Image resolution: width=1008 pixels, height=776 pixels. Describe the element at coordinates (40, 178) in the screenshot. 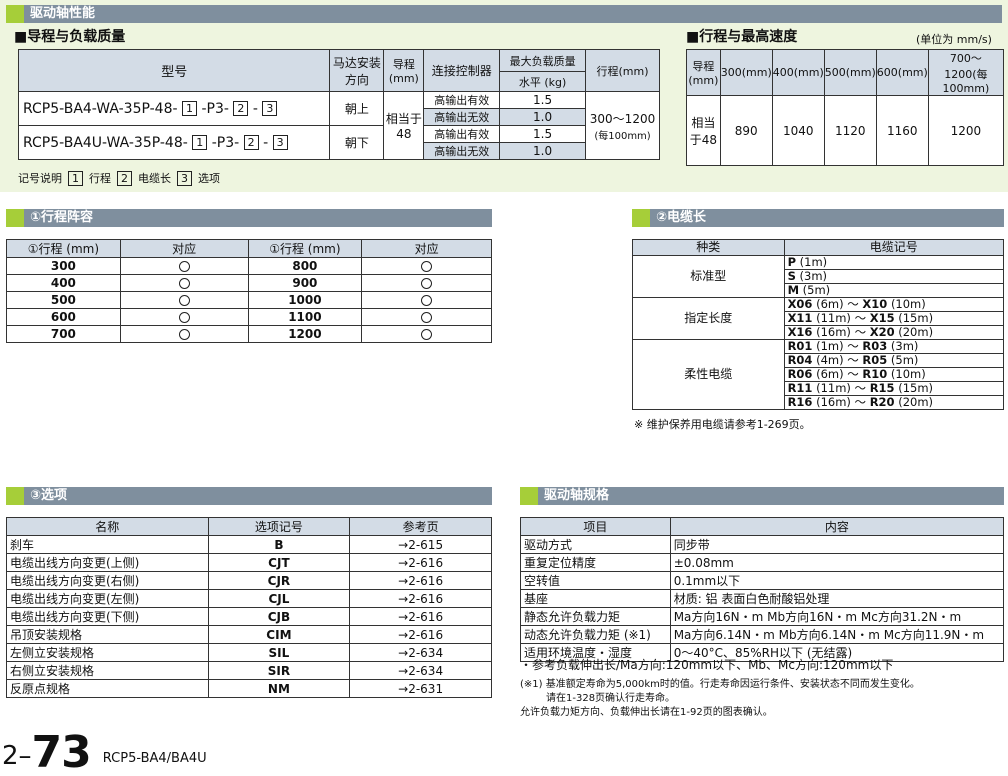

I see `legend-label: 记号说明` at that location.